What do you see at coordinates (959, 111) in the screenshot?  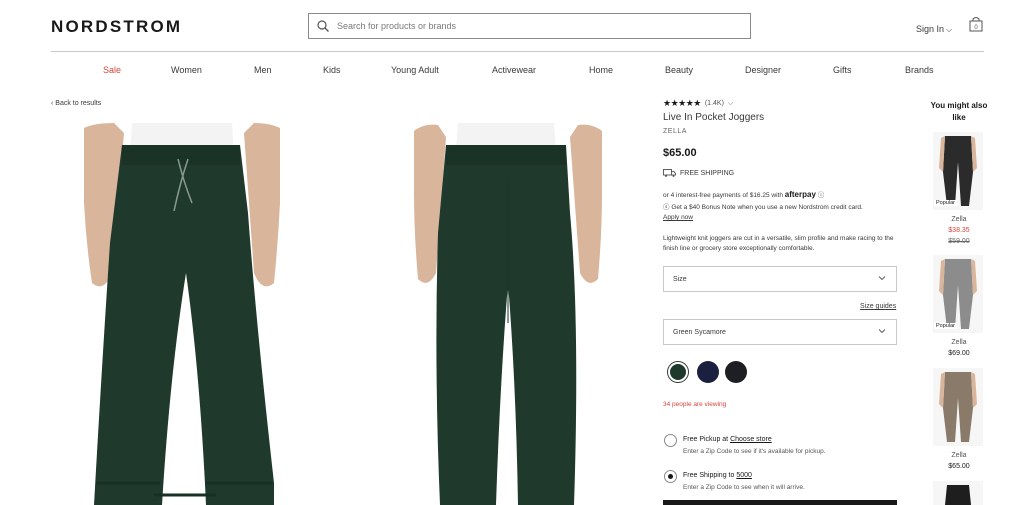 I see `recommendations-heading: You might also like` at bounding box center [959, 111].